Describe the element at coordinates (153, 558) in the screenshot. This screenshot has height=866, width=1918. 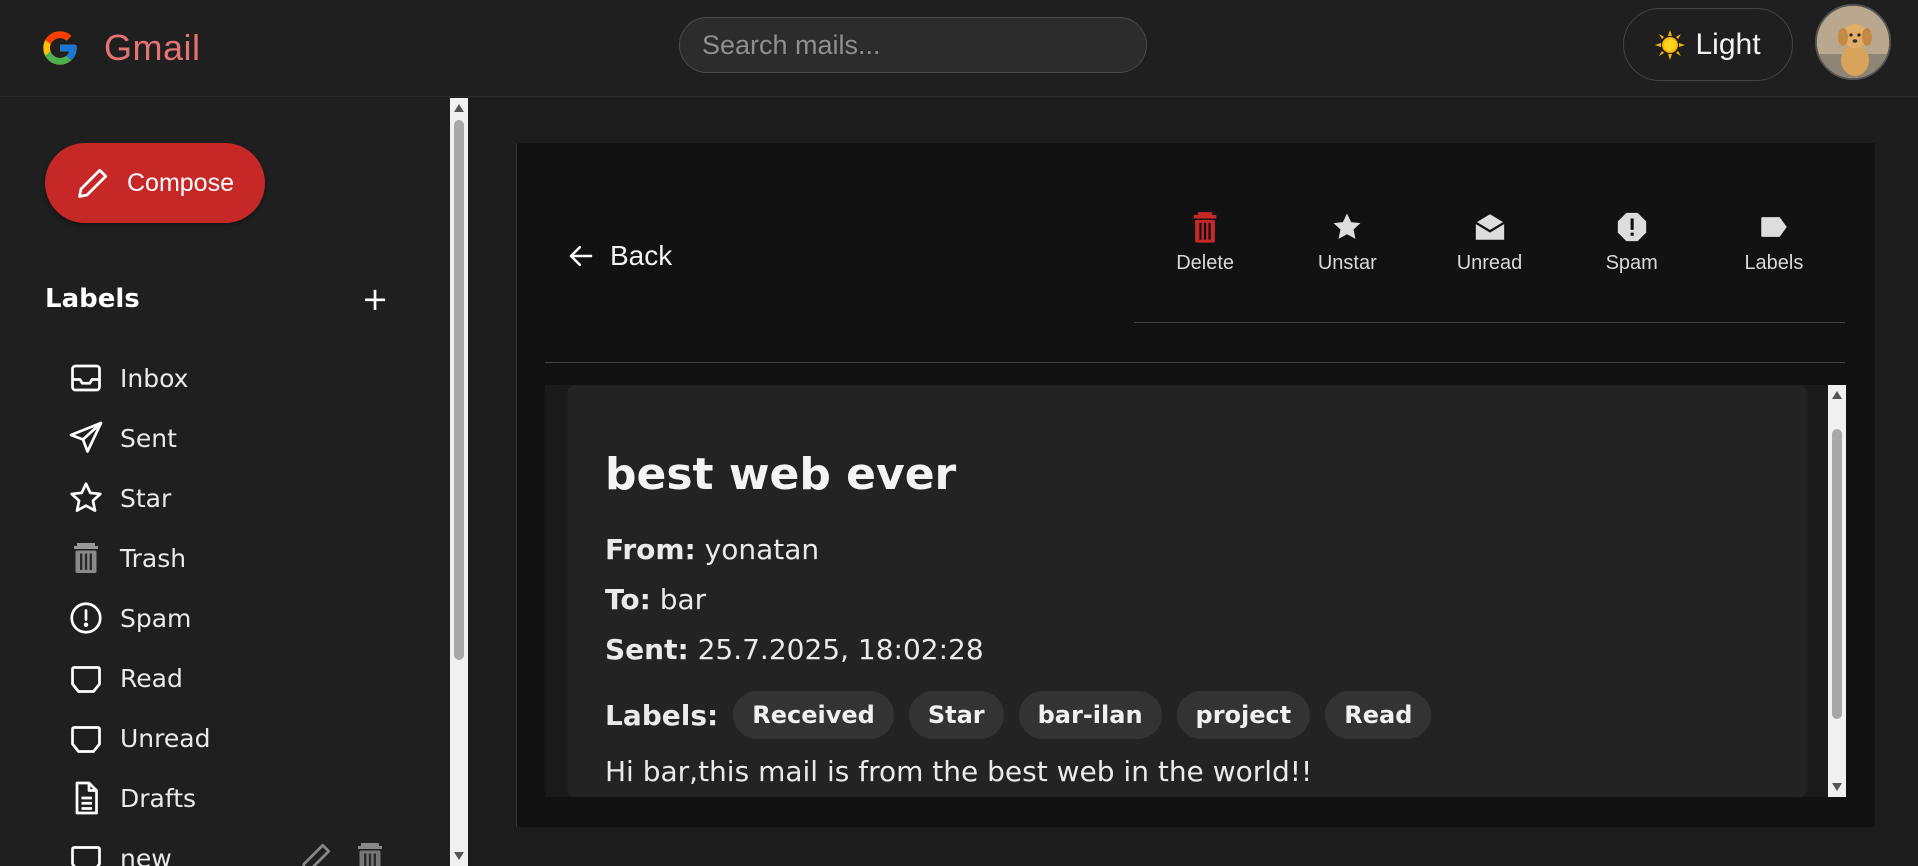
I see `sidebar-item-label: Trash` at that location.